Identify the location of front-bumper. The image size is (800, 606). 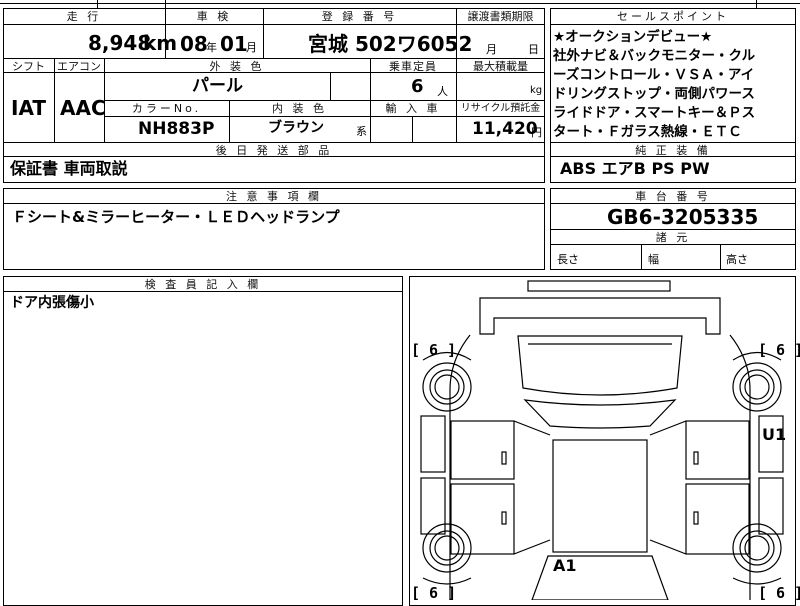
(599, 286).